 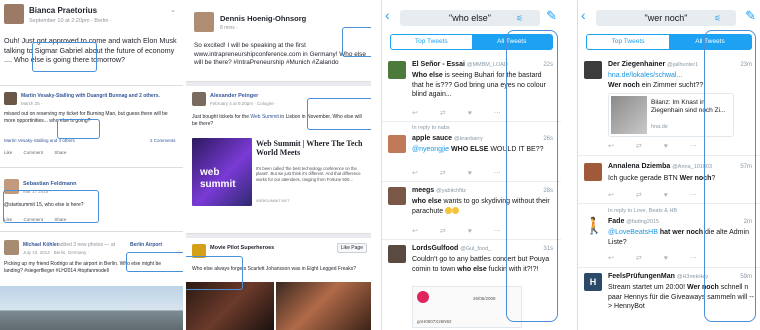 I want to click on post-photo-right, so click(x=323, y=306).